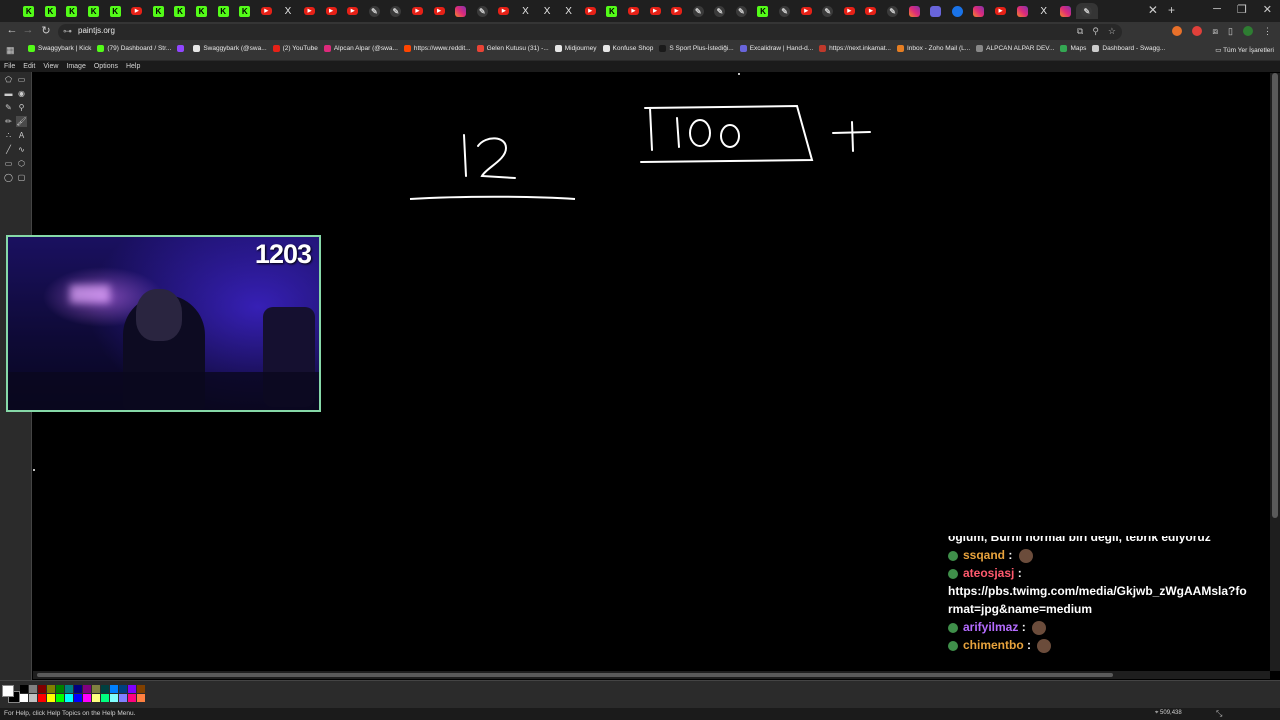  What do you see at coordinates (28, 30) in the screenshot?
I see `forward-icon: →` at bounding box center [28, 30].